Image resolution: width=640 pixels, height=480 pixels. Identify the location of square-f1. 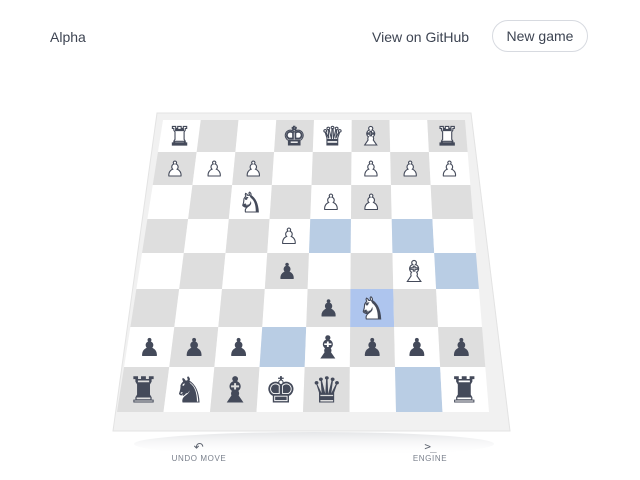
(373, 389).